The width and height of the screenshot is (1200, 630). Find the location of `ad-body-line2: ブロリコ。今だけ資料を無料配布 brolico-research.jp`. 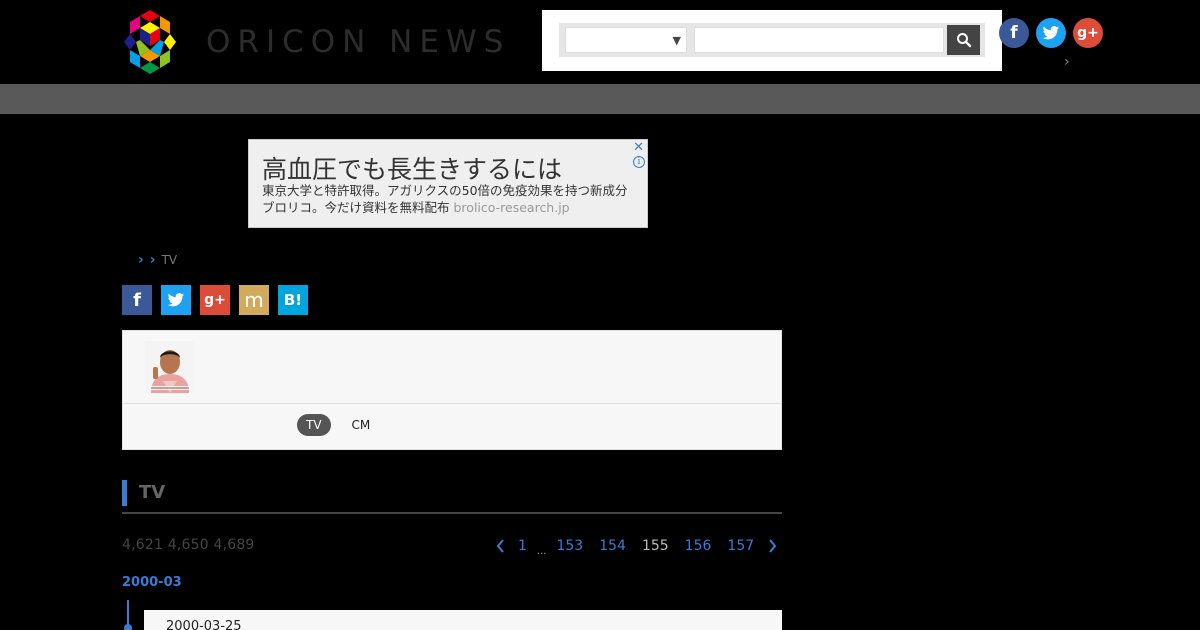

ad-body-line2: ブロリコ。今だけ資料を無料配布 brolico-research.jp is located at coordinates (454, 207).